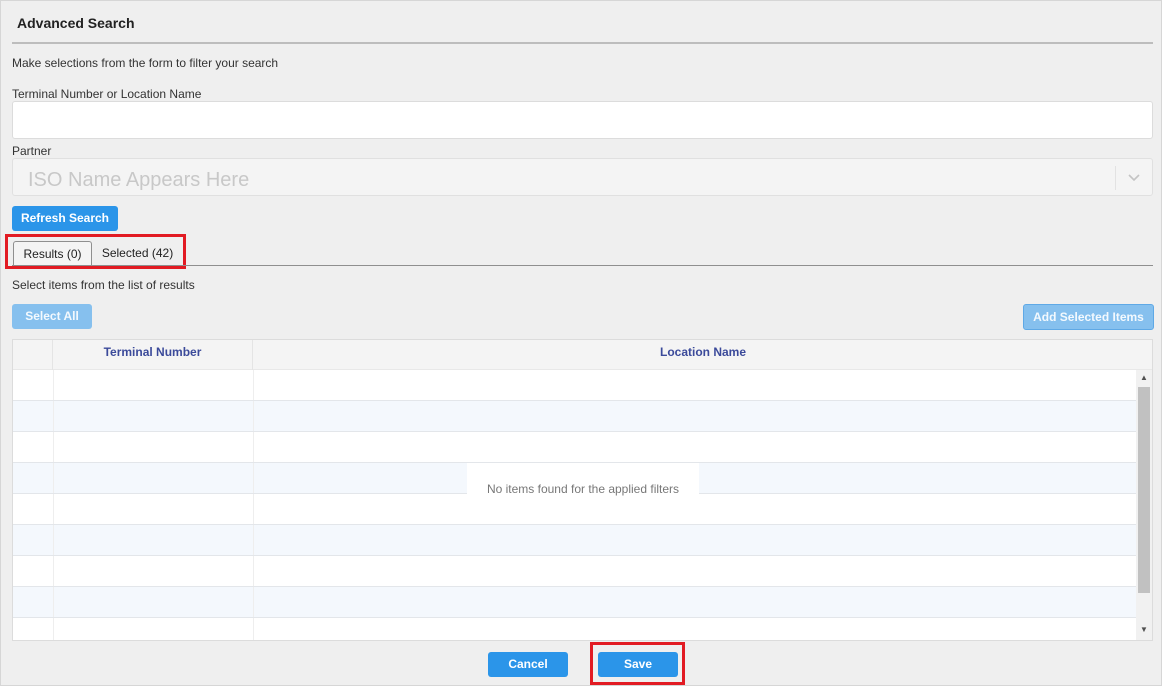  What do you see at coordinates (76, 23) in the screenshot?
I see `dialog-title: Advanced Search` at bounding box center [76, 23].